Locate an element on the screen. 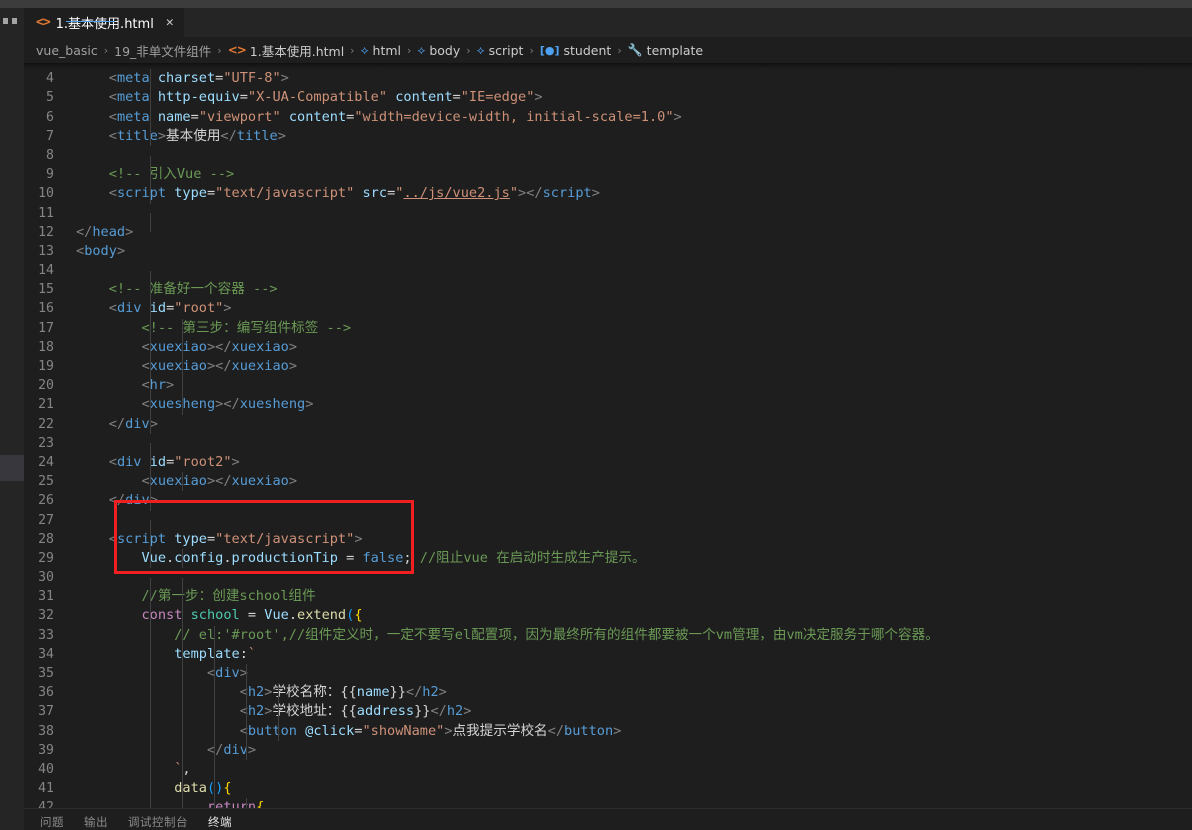  line-number: 32 is located at coordinates (46, 616).